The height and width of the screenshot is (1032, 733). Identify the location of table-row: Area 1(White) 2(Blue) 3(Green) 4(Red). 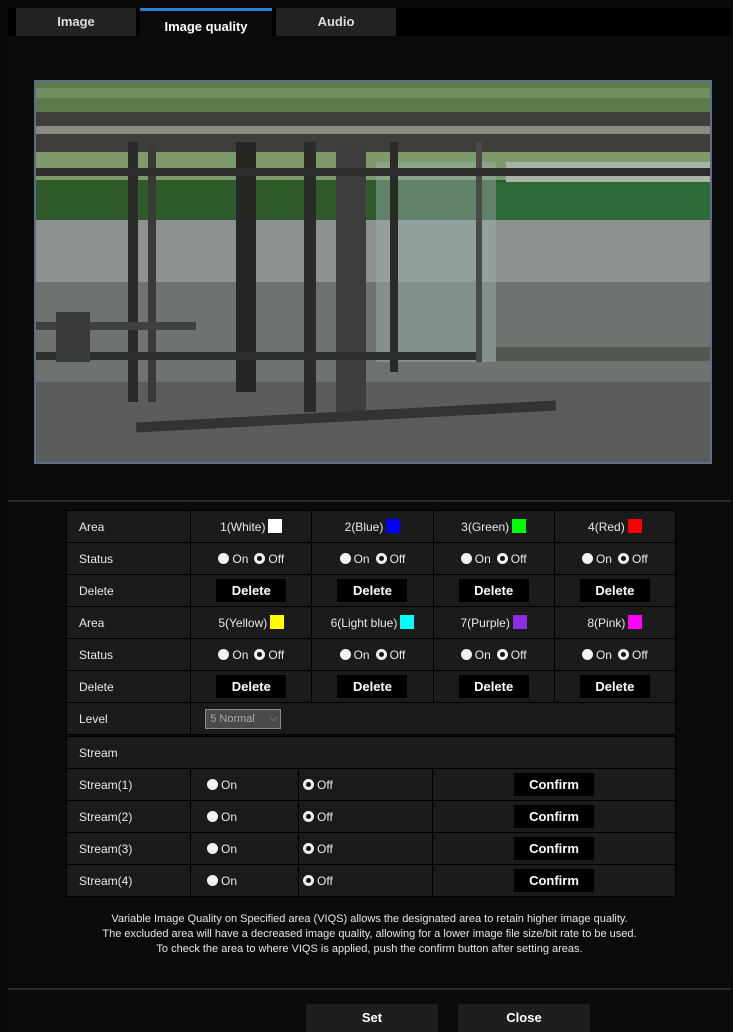
(371, 526).